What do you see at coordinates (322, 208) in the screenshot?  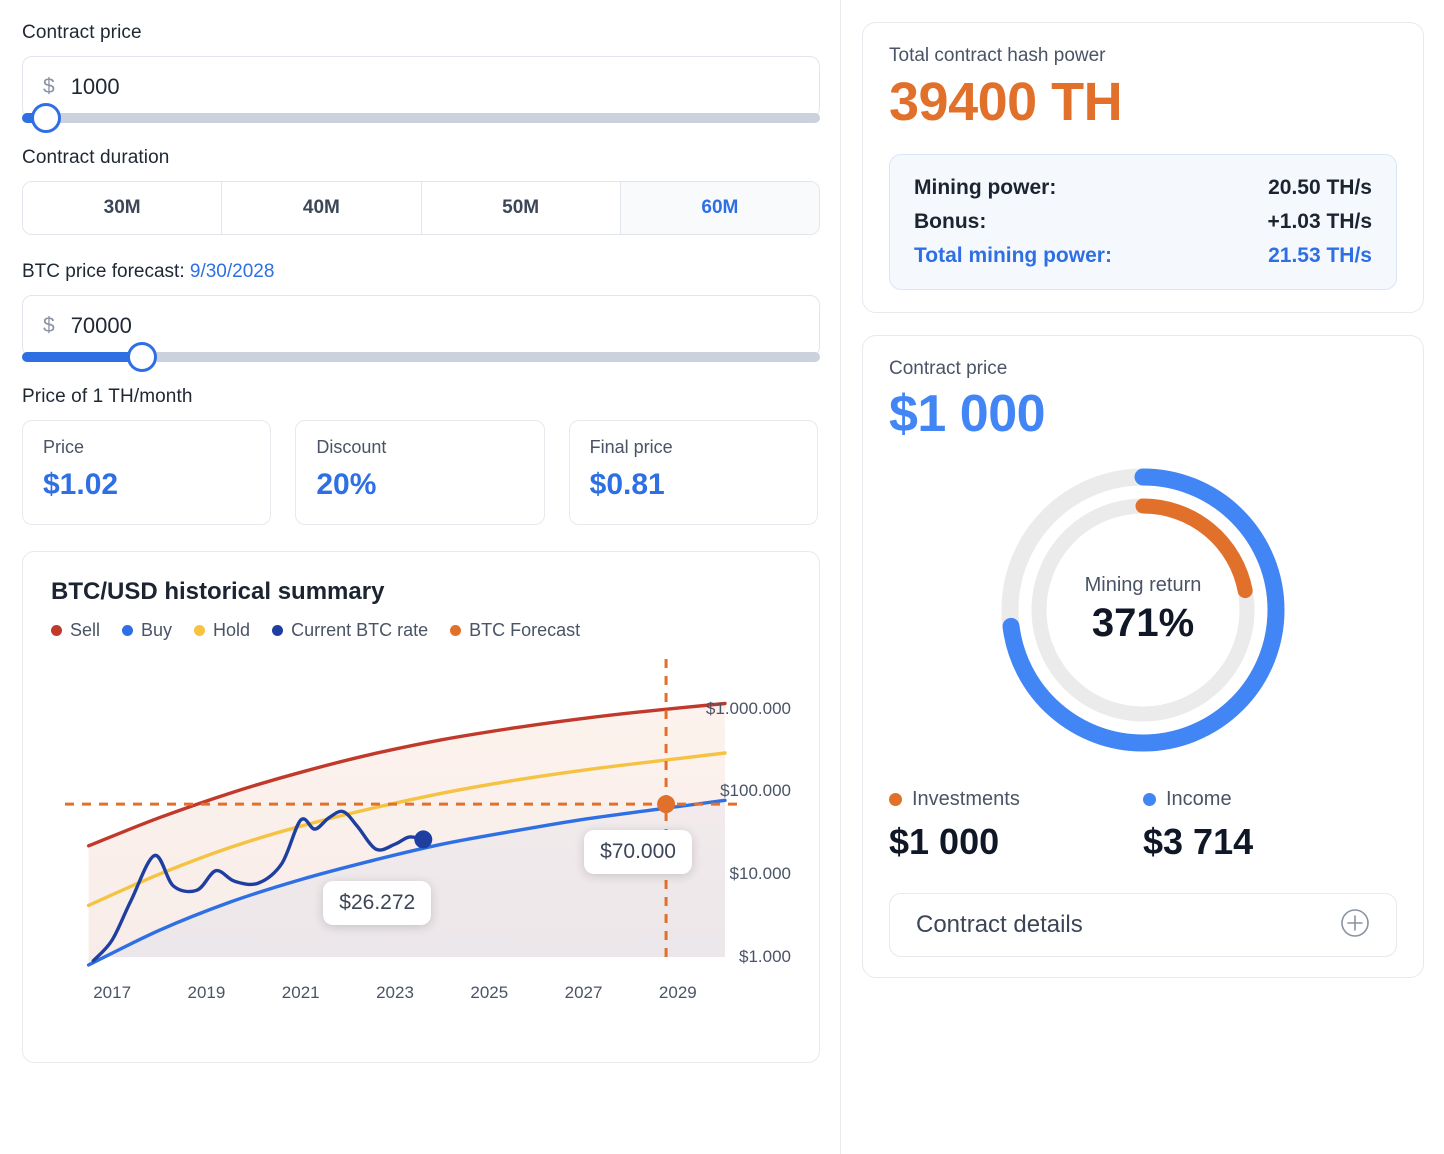 I see `duration-tab-40m: 40M` at bounding box center [322, 208].